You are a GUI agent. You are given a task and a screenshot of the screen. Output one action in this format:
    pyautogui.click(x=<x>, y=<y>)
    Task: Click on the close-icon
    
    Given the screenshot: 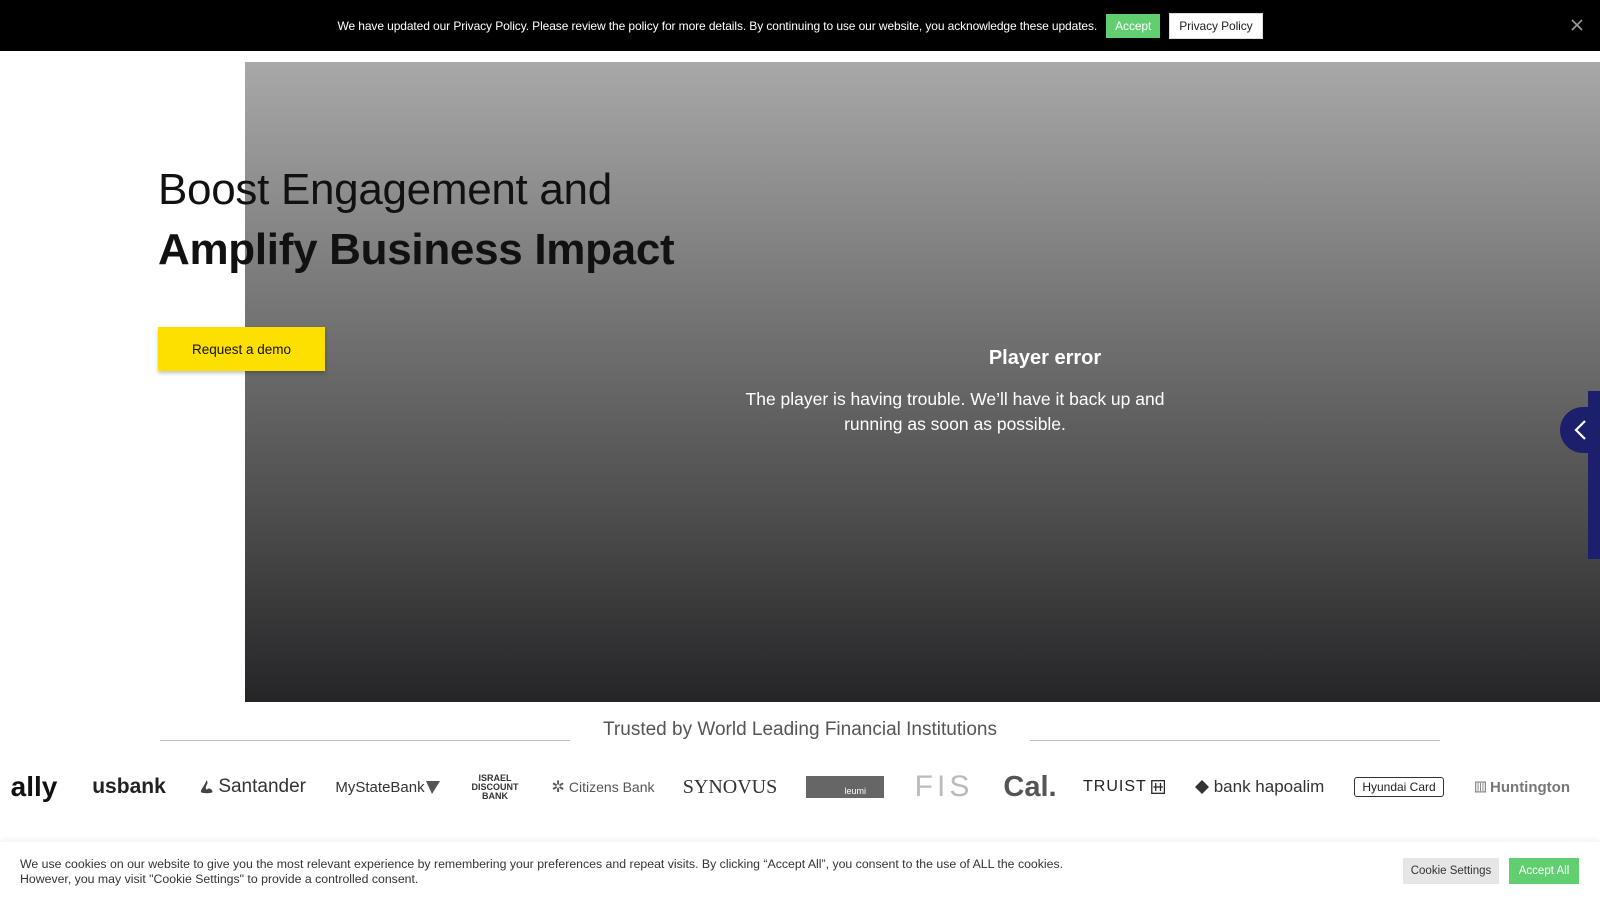 What is the action you would take?
    pyautogui.click(x=1577, y=25)
    